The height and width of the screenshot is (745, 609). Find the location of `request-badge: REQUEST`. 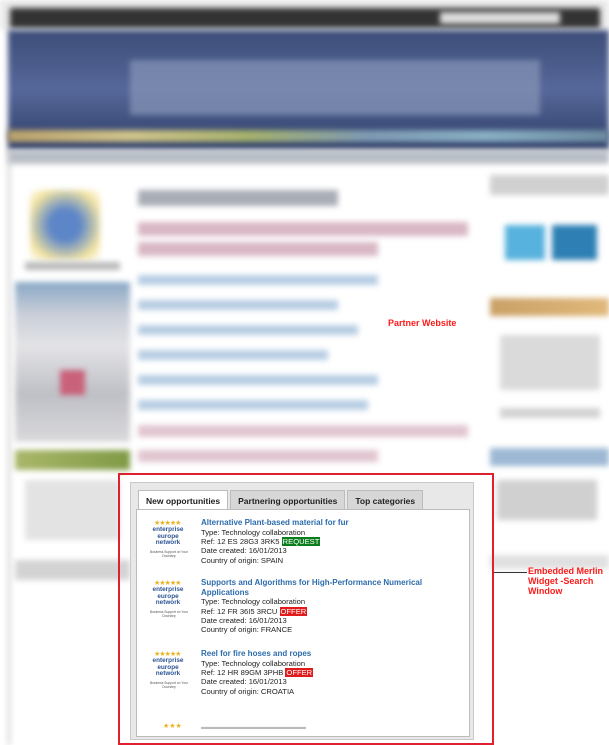

request-badge: REQUEST is located at coordinates (301, 541).